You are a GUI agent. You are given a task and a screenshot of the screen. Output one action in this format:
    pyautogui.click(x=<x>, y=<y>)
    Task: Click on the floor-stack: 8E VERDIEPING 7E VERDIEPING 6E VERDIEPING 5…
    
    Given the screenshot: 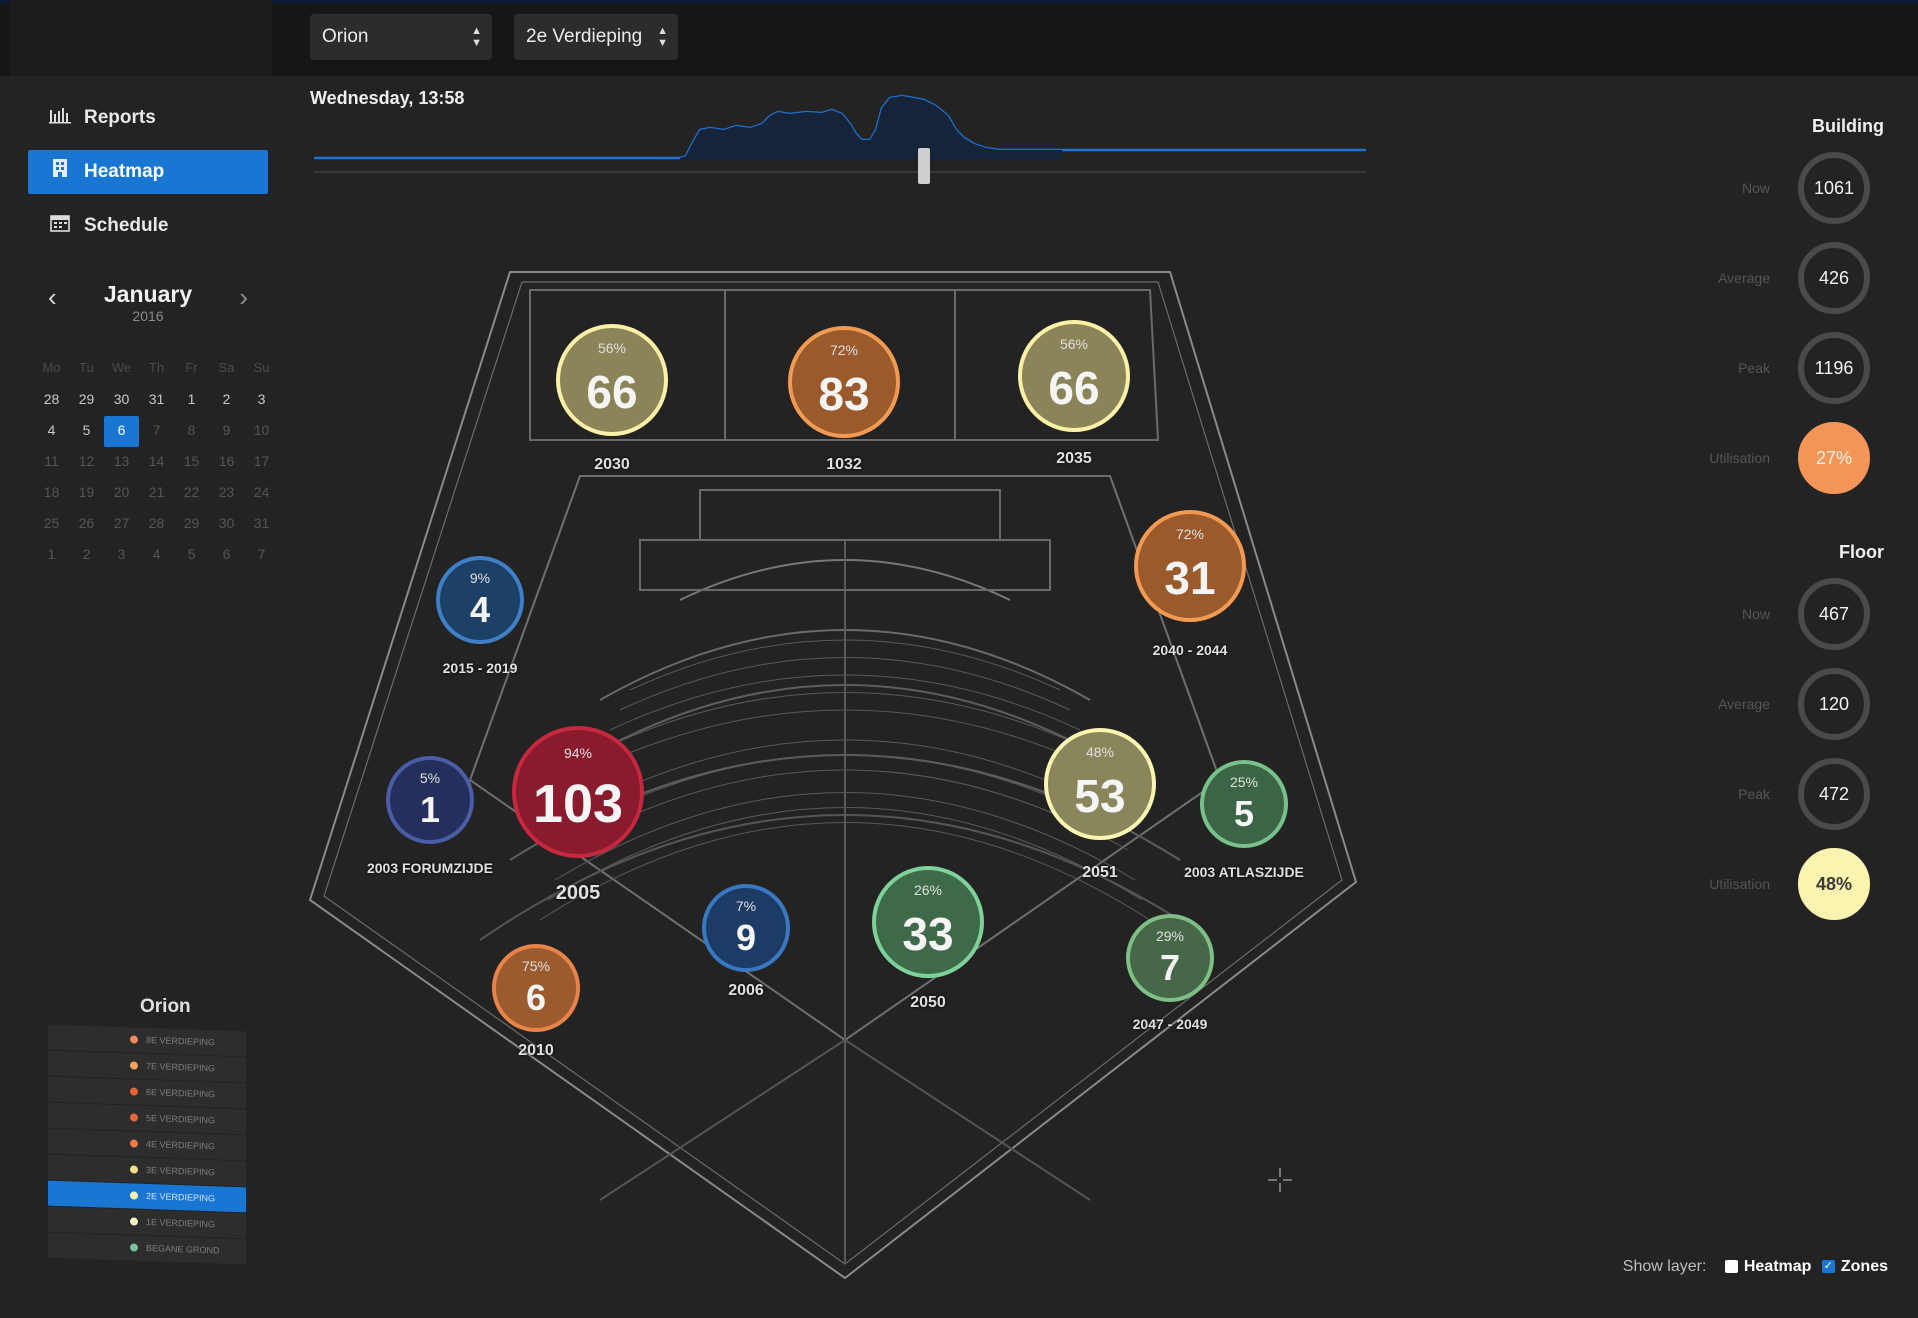 What is the action you would take?
    pyautogui.click(x=147, y=1144)
    